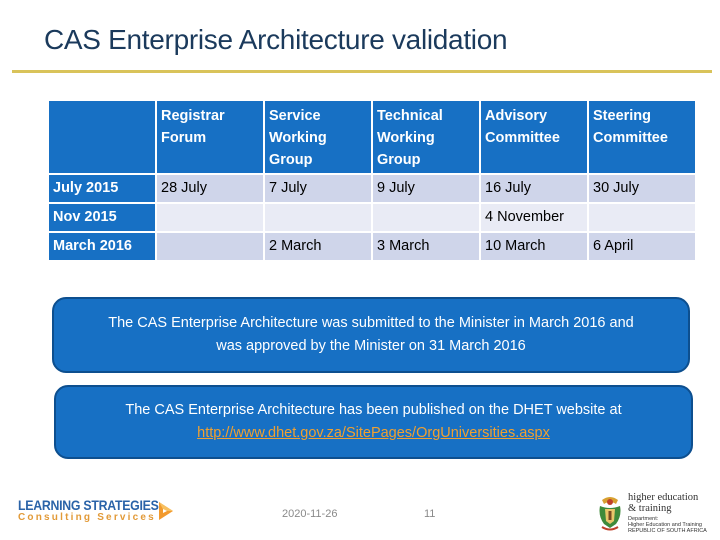 The image size is (720, 540). Describe the element at coordinates (426, 246) in the screenshot. I see `table-cell: 3 March` at that location.